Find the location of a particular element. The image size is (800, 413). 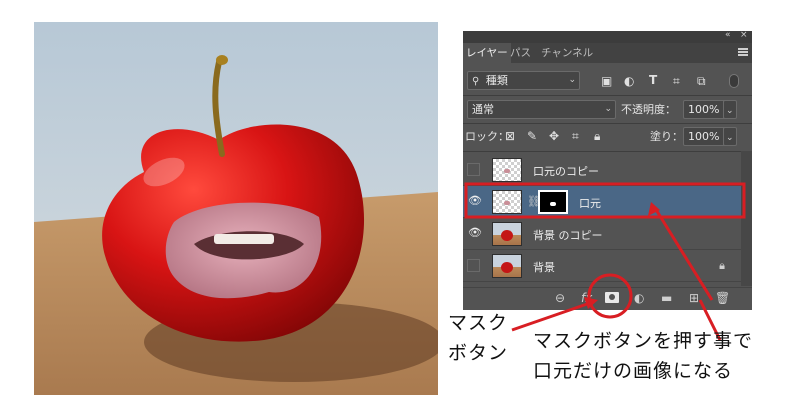

layer-row-mouth-copy: 口元のコピー is located at coordinates (602, 170).